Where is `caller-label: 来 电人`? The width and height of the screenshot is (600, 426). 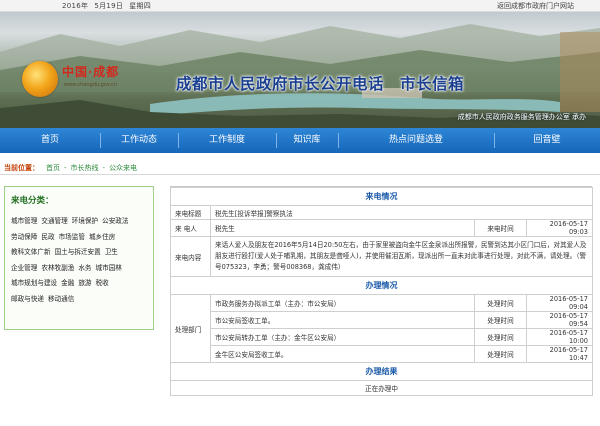
caller-label: 来 电人 is located at coordinates (190, 228).